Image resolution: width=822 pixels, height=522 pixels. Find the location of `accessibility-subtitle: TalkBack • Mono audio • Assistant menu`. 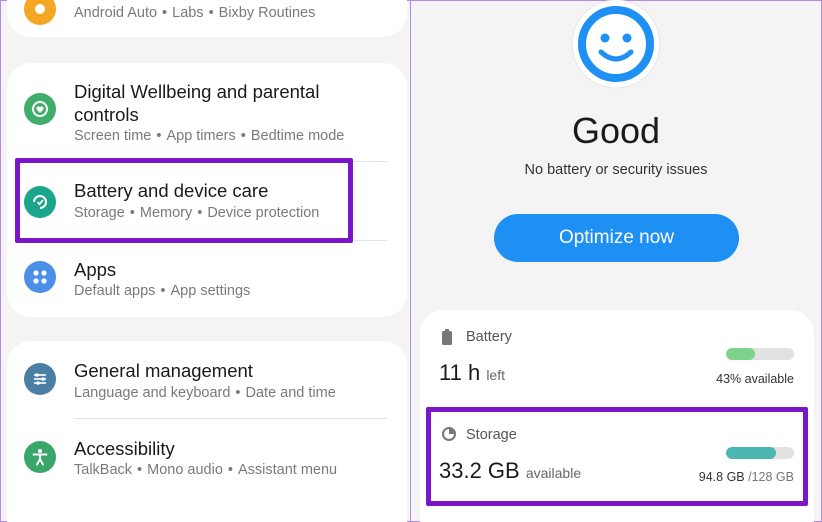

accessibility-subtitle: TalkBack • Mono audio • Assistant menu is located at coordinates (206, 470).